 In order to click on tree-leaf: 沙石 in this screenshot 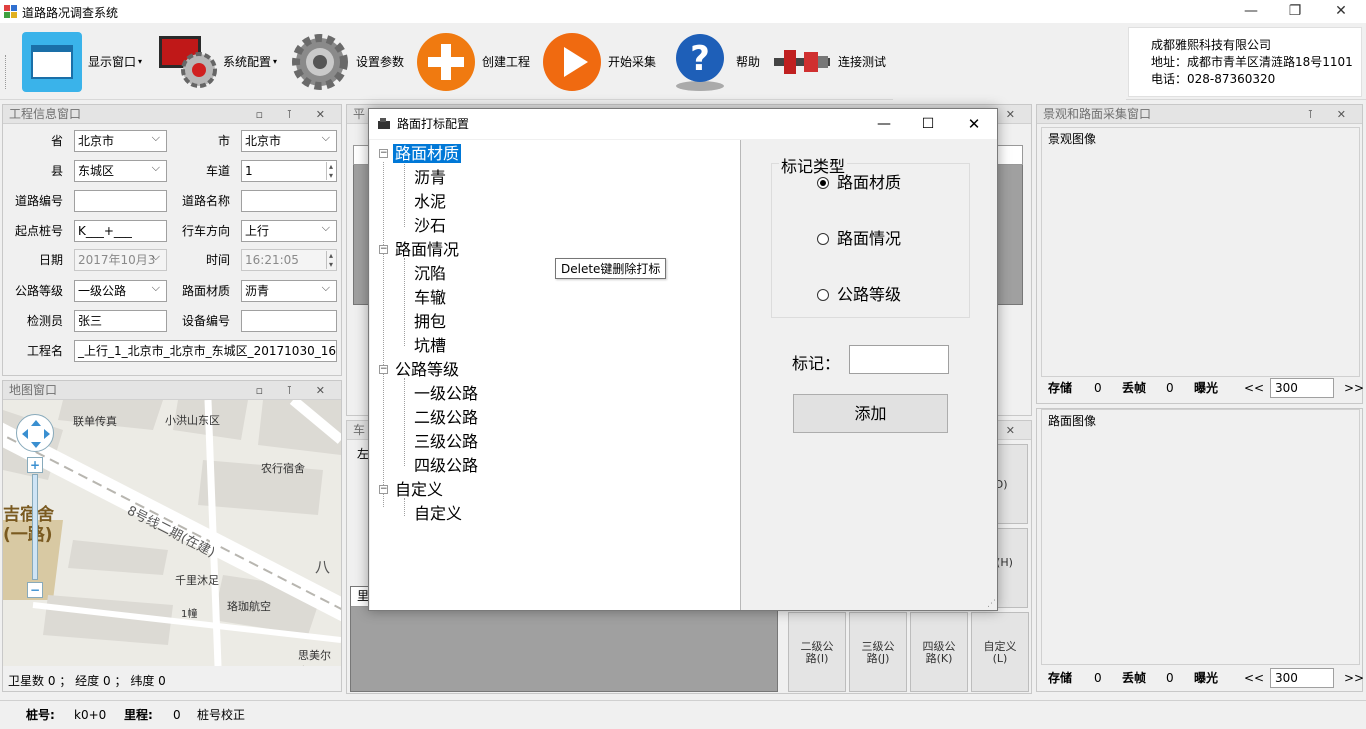, I will do `click(430, 226)`.